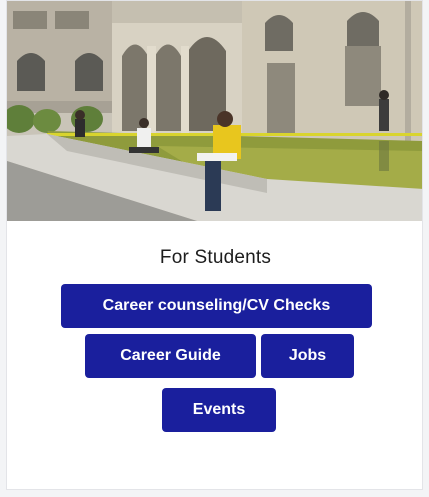  What do you see at coordinates (307, 356) in the screenshot?
I see `jobs-button: Jobs` at bounding box center [307, 356].